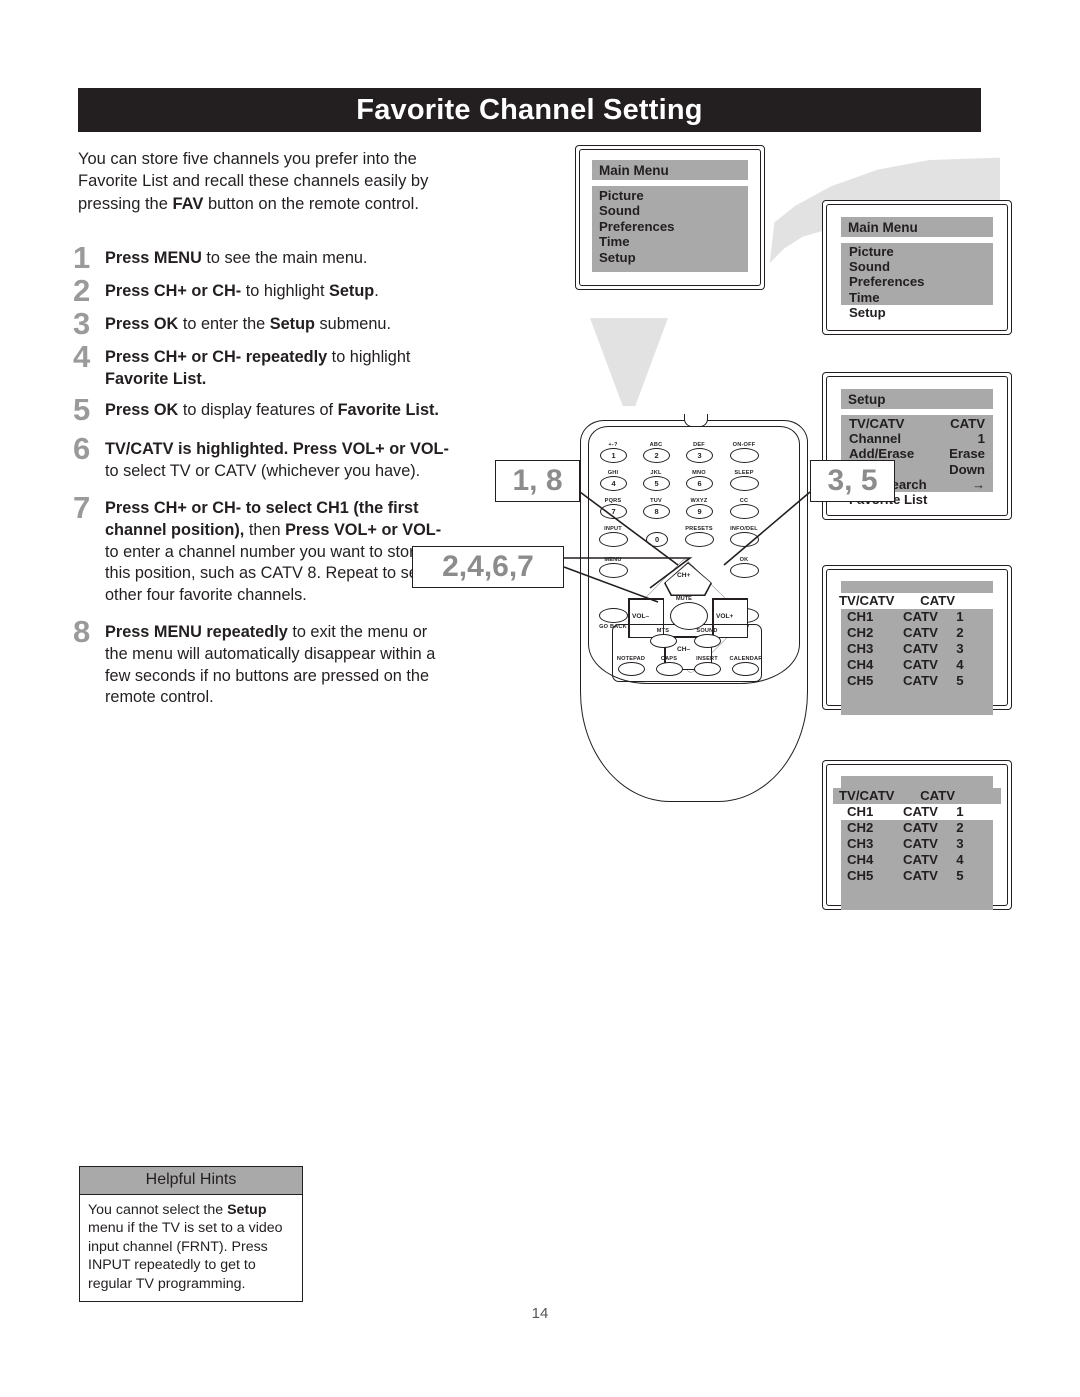  I want to click on key-8-button: 8, so click(656, 511).